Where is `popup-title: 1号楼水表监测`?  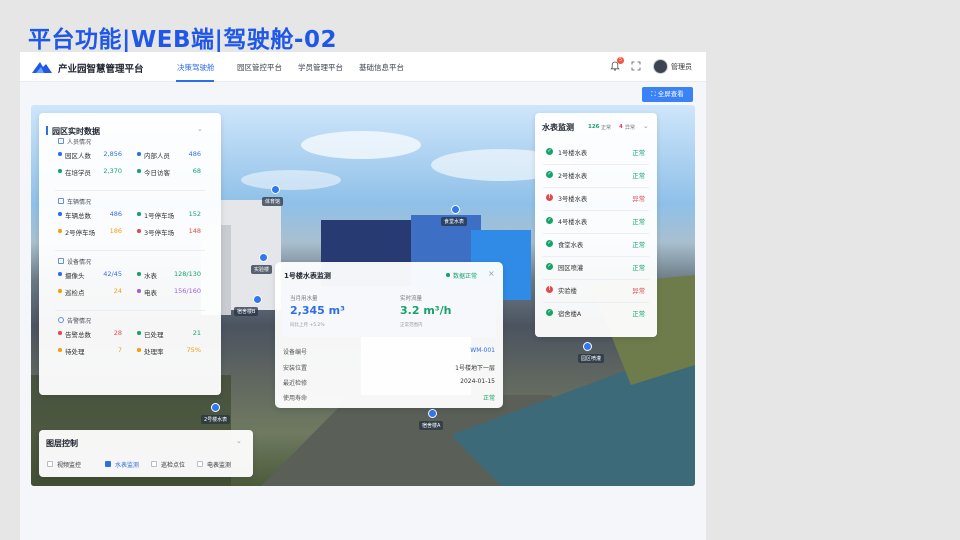
popup-title: 1号楼水表监测 is located at coordinates (307, 276).